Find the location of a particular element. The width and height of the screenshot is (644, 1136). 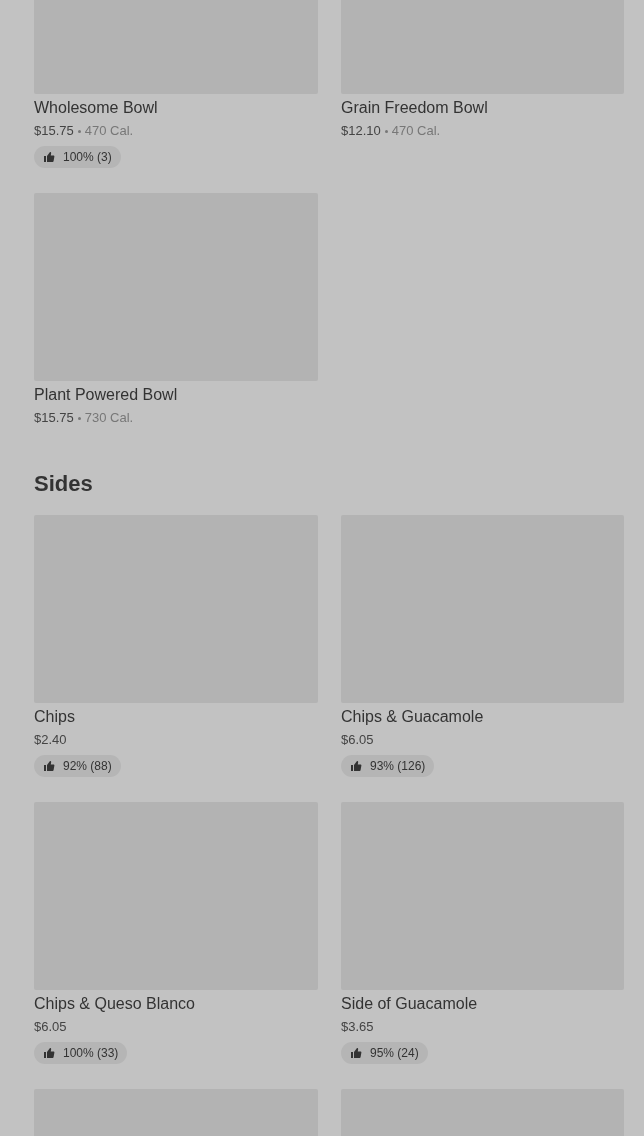

rating-text: 93% (126) is located at coordinates (398, 766).